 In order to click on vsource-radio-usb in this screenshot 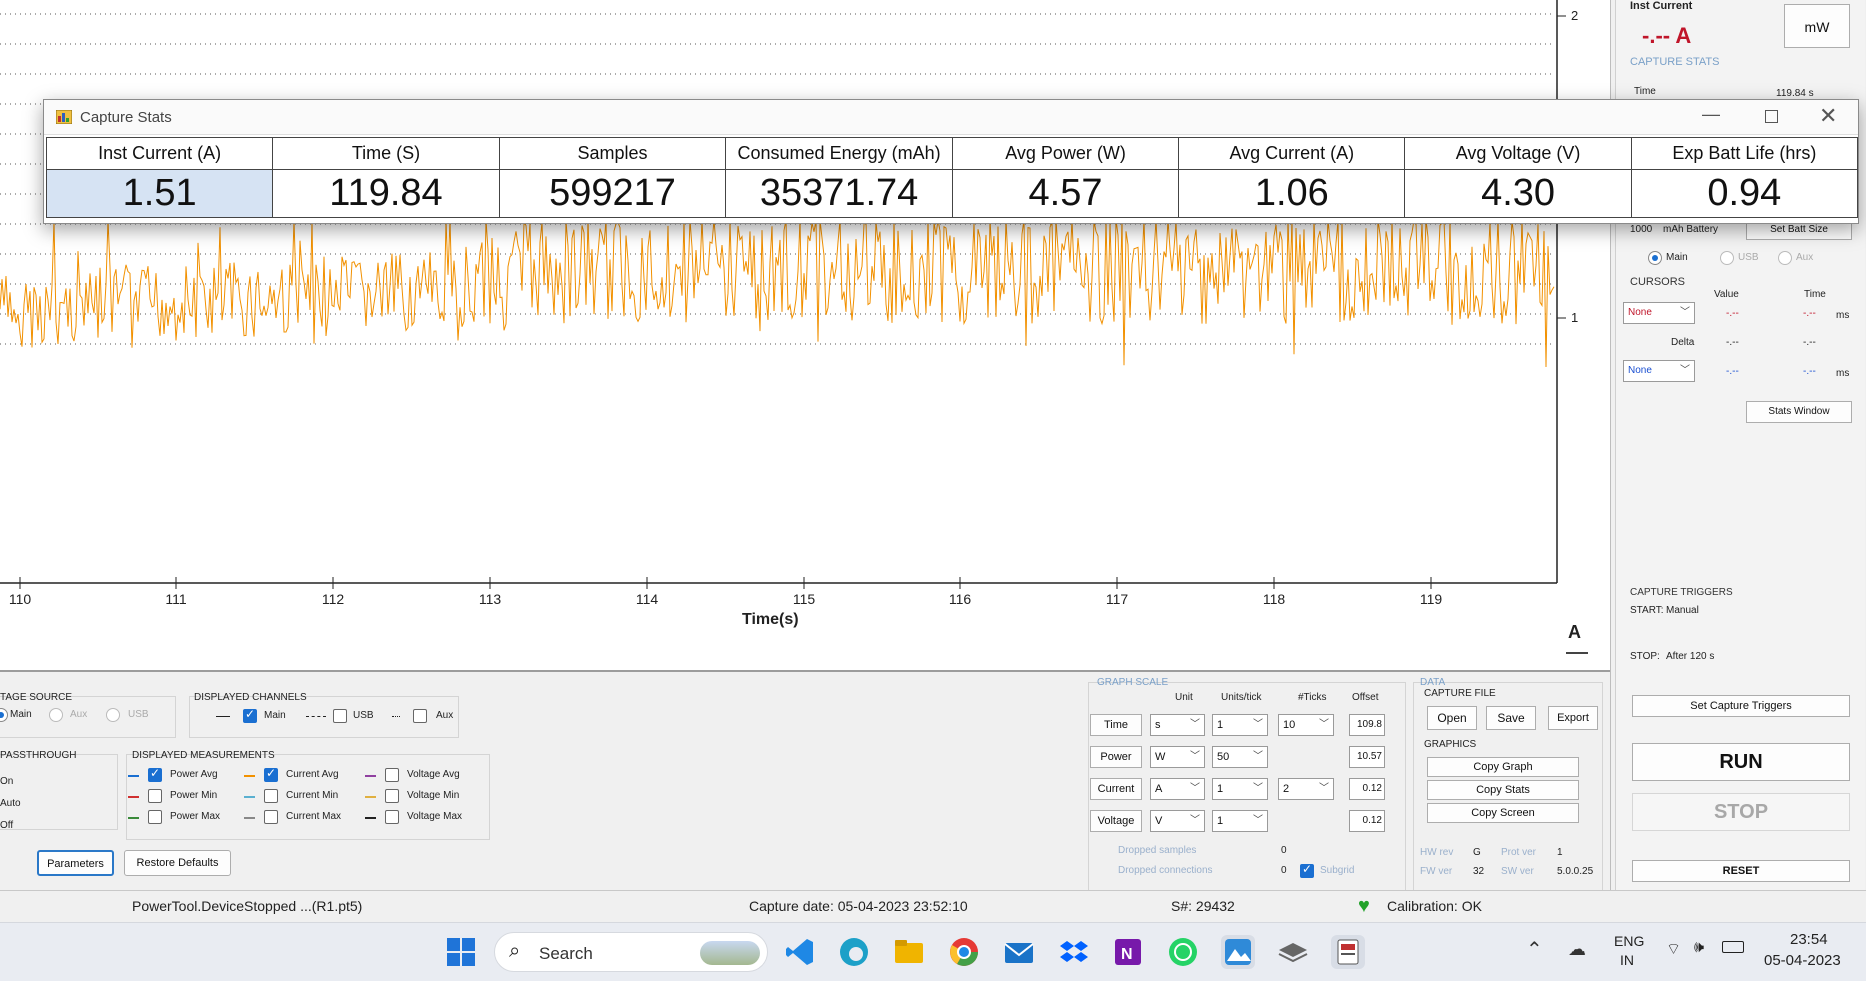, I will do `click(113, 715)`.